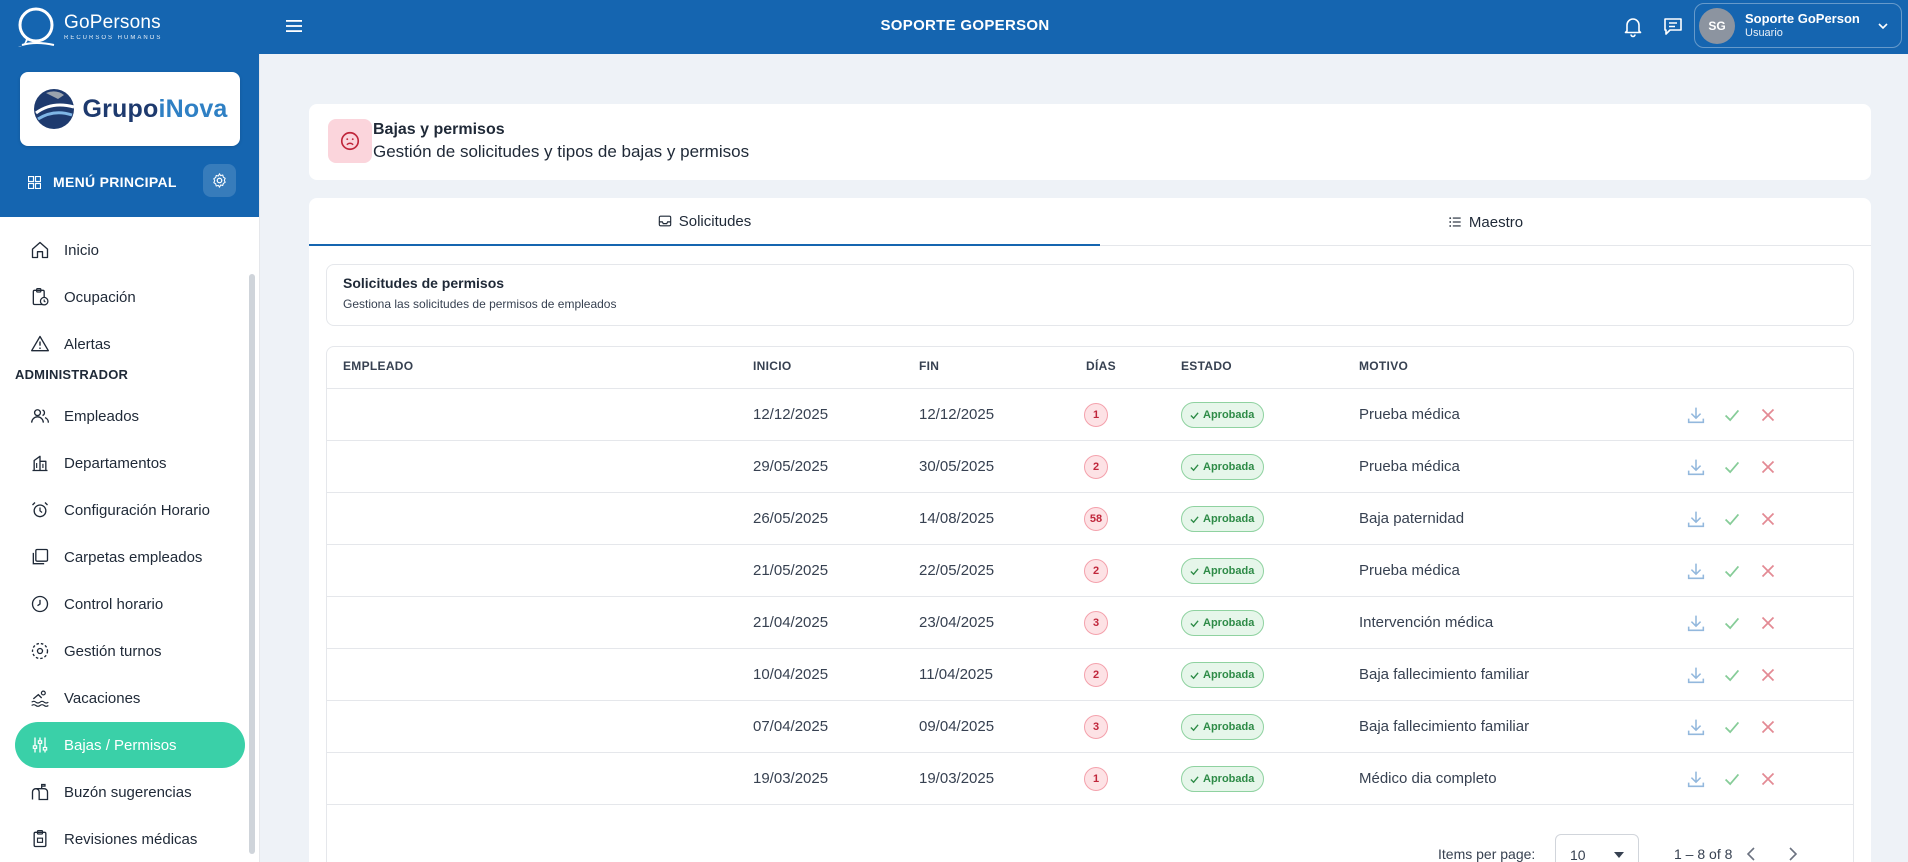 The width and height of the screenshot is (1908, 862). Describe the element at coordinates (34, 182) in the screenshot. I see `grid-icon` at that location.